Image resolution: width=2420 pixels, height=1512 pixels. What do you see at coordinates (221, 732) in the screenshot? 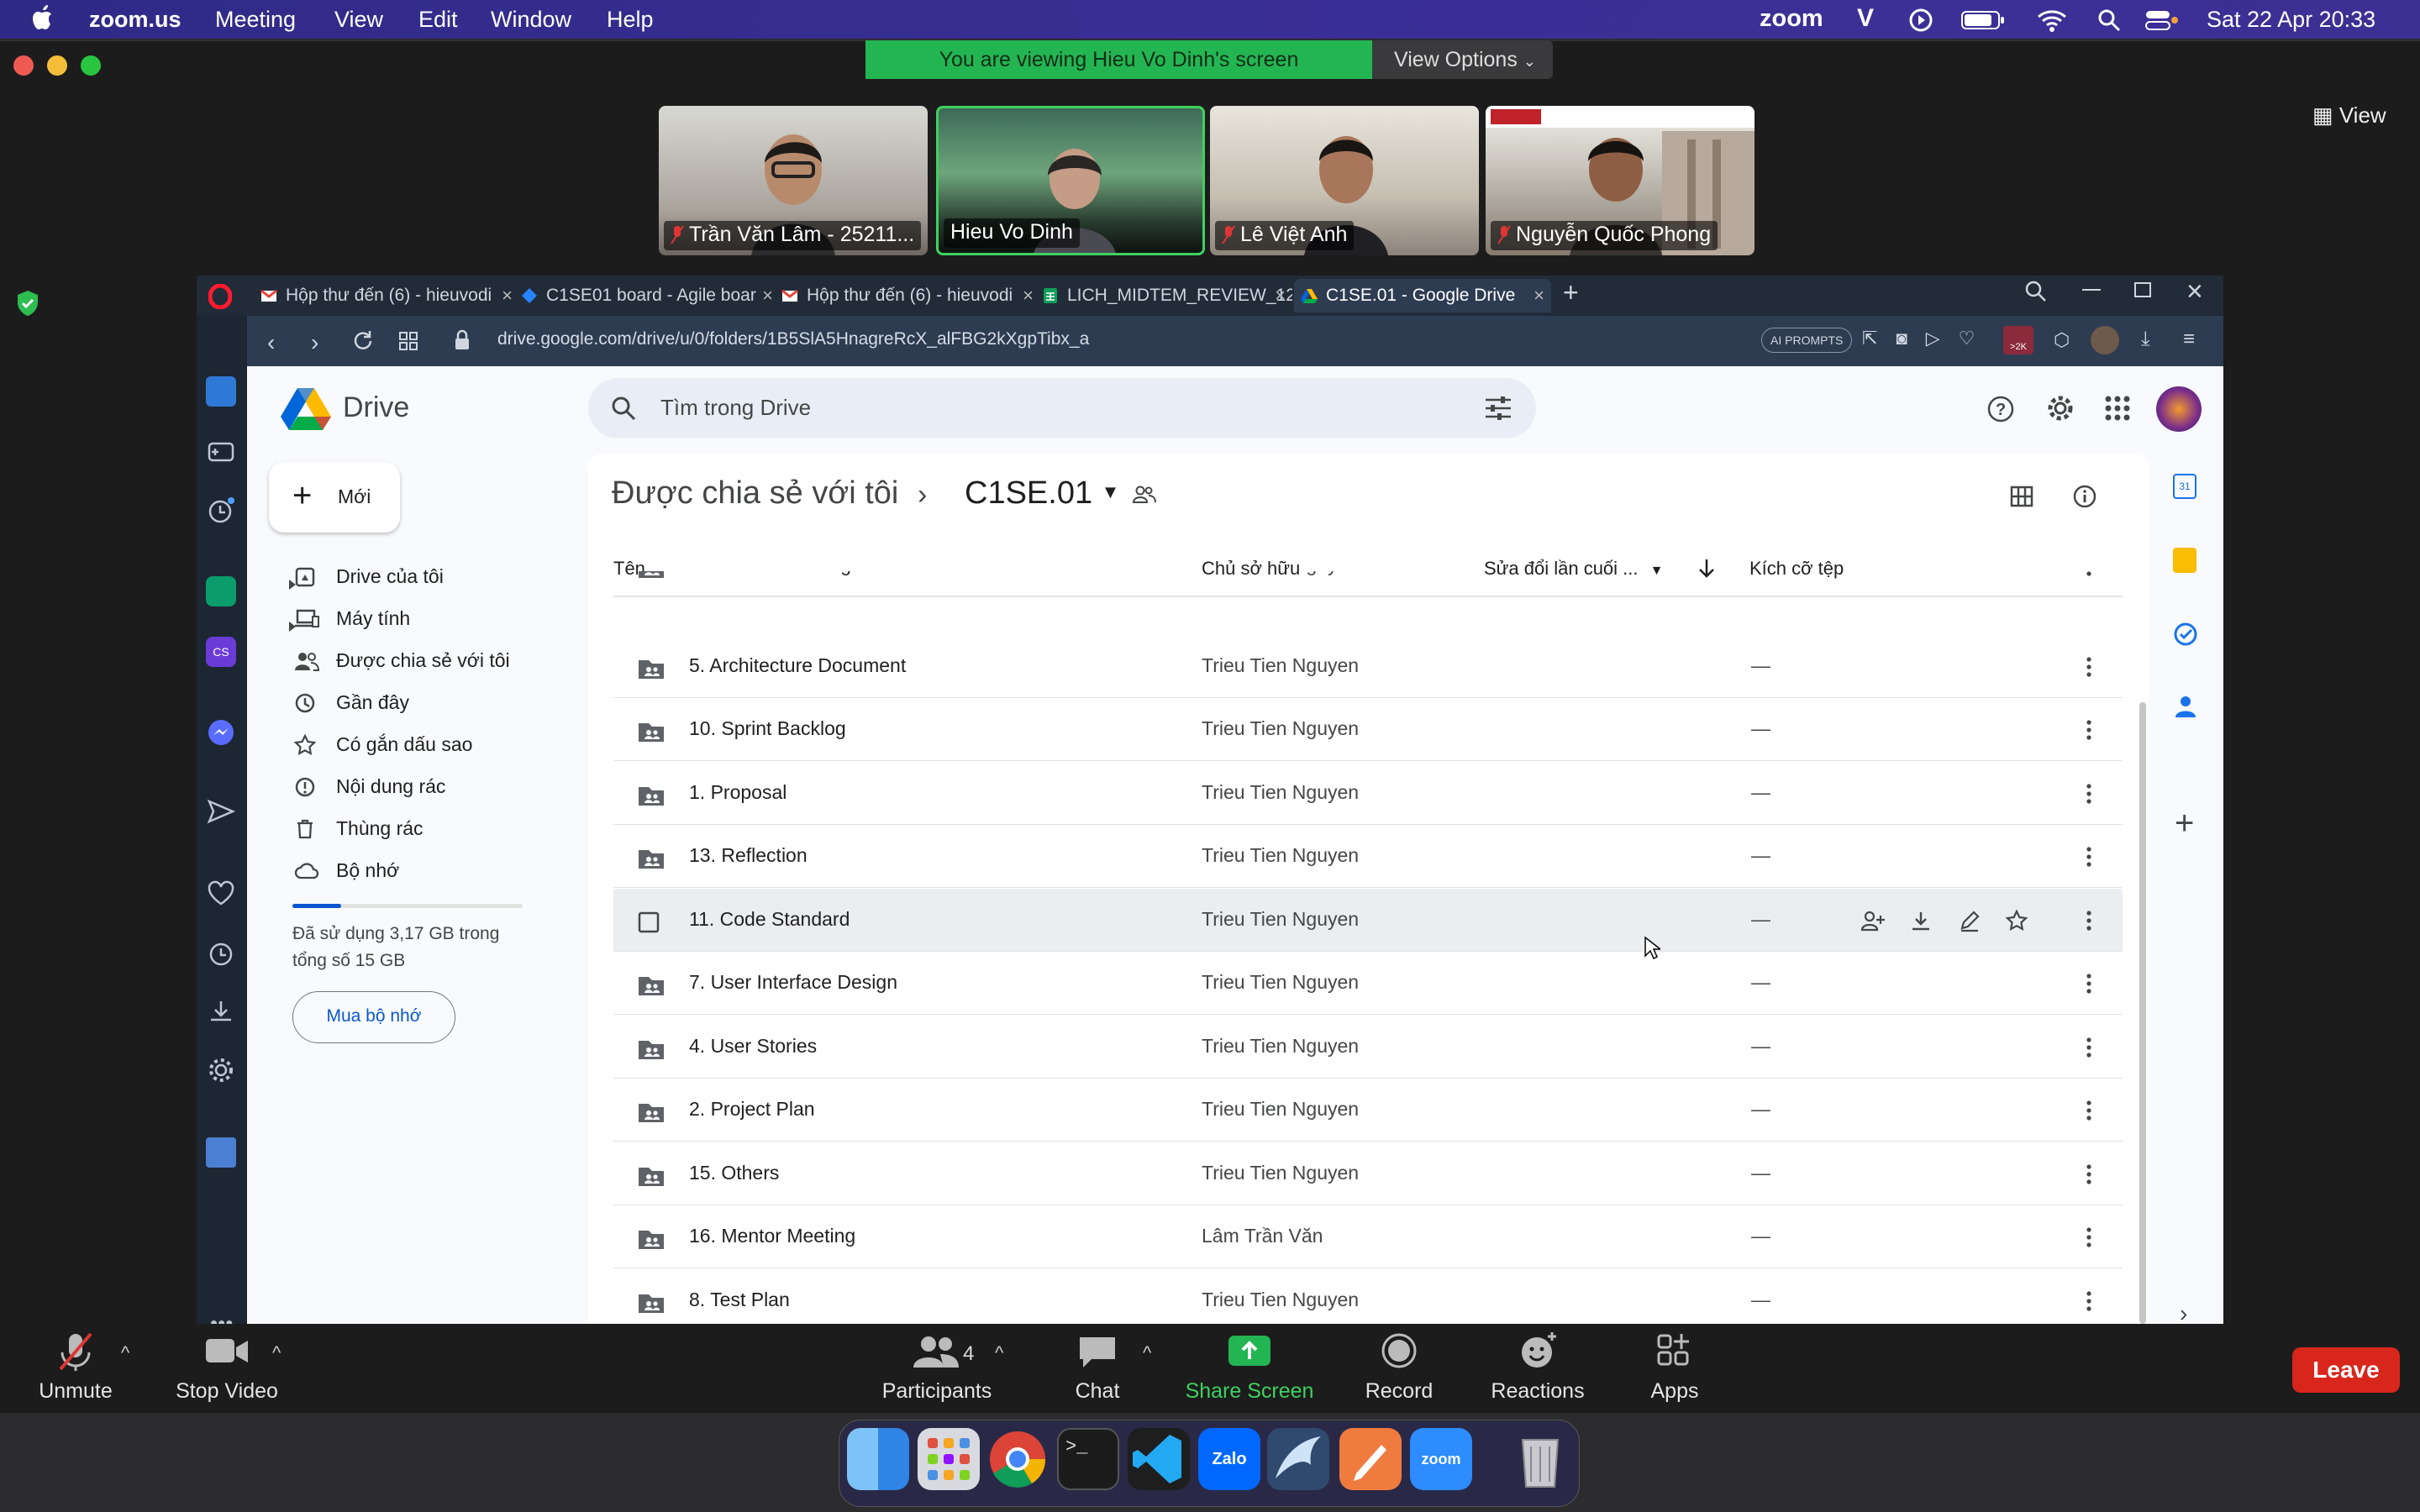
I see `messenger-icon` at bounding box center [221, 732].